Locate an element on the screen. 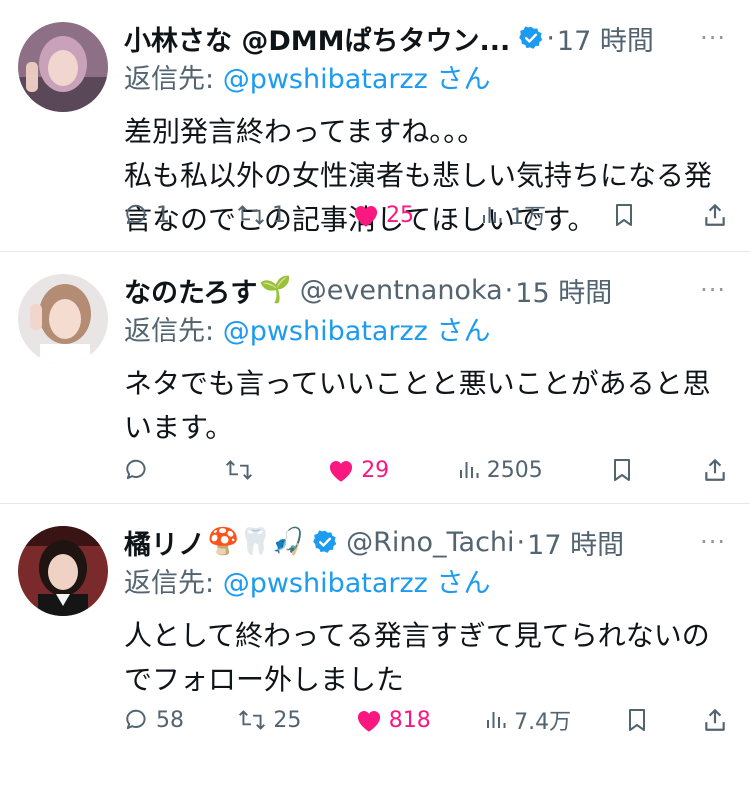 The height and width of the screenshot is (802, 750). retweet-button: 25 is located at coordinates (269, 720).